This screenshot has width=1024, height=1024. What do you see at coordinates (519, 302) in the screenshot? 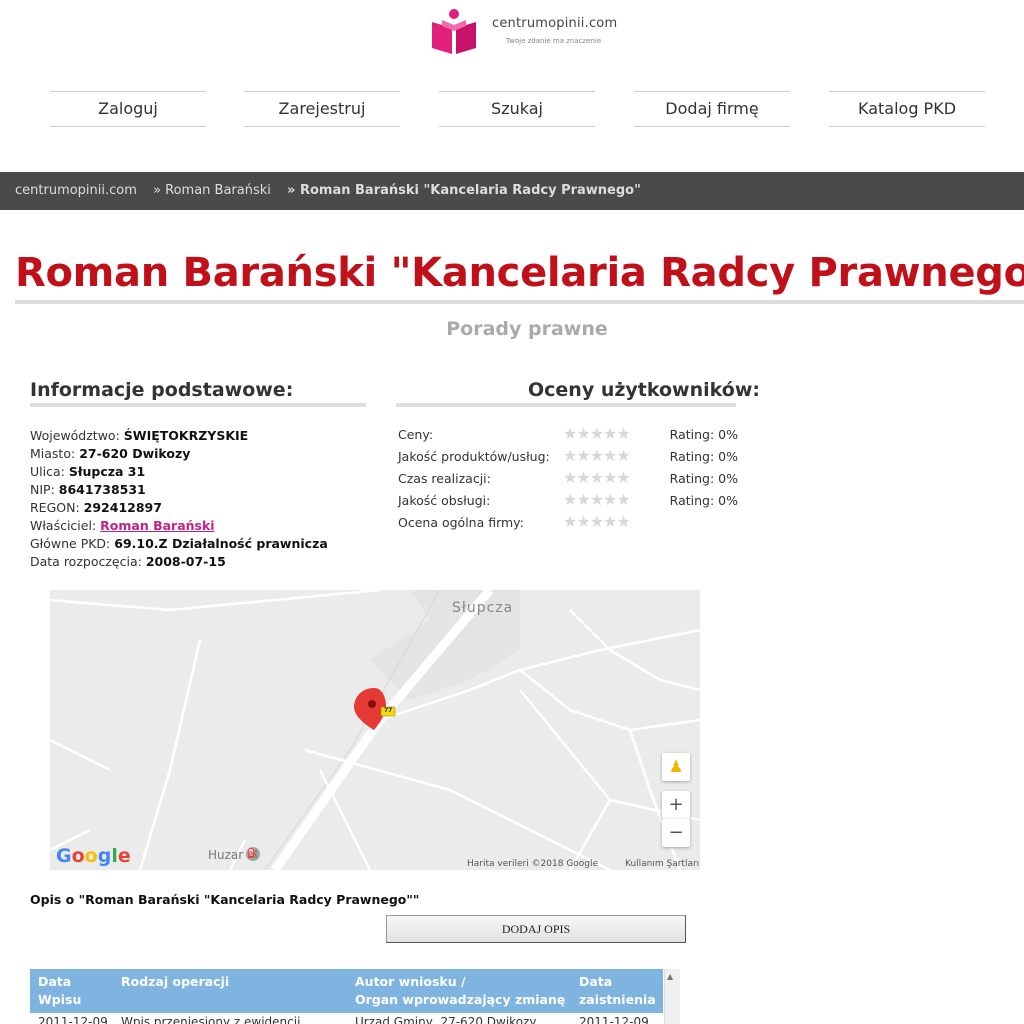
I see `title-divider` at bounding box center [519, 302].